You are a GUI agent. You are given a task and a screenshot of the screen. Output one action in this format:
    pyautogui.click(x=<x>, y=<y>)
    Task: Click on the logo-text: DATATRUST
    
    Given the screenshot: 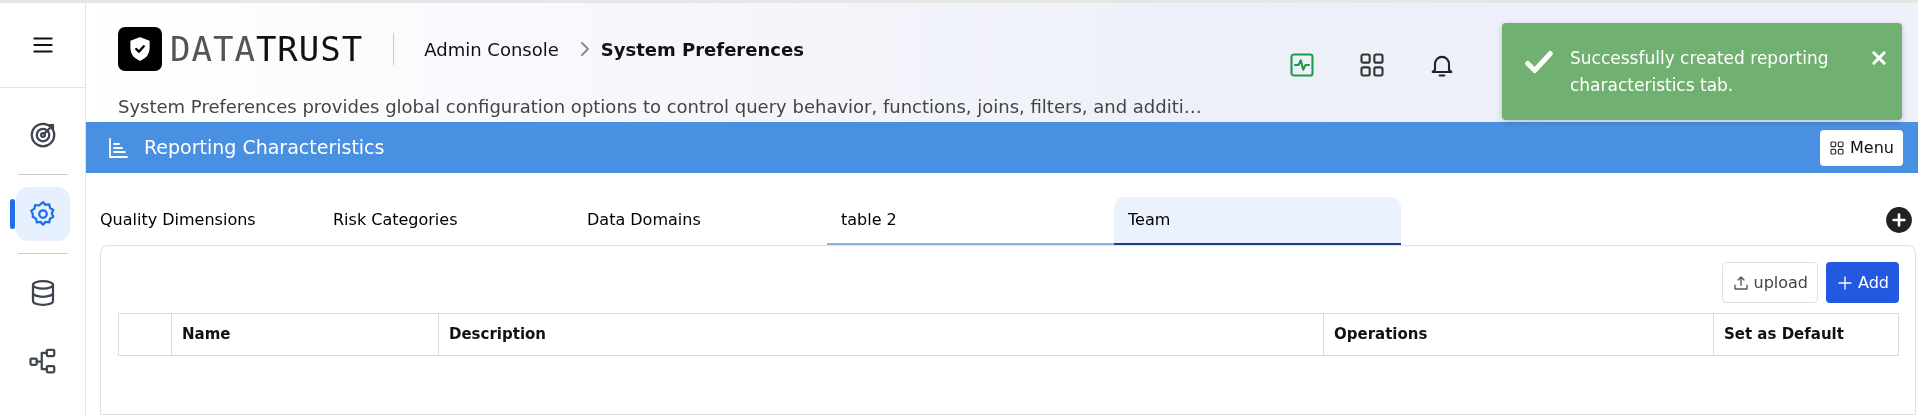 What is the action you would take?
    pyautogui.click(x=267, y=49)
    